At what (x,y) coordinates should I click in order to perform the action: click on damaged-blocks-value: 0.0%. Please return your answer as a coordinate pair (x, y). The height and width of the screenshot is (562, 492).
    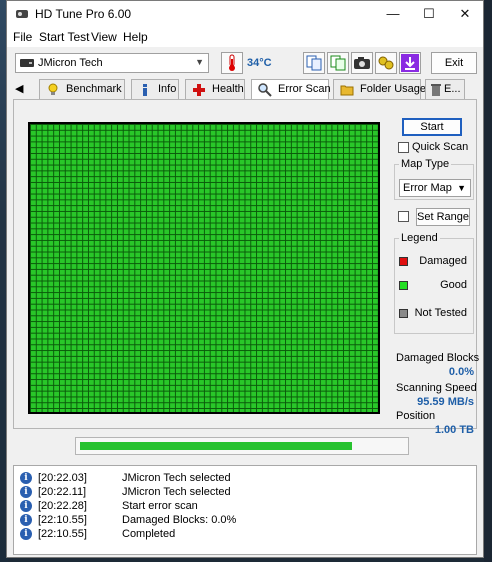
    Looking at the image, I should click on (461, 372).